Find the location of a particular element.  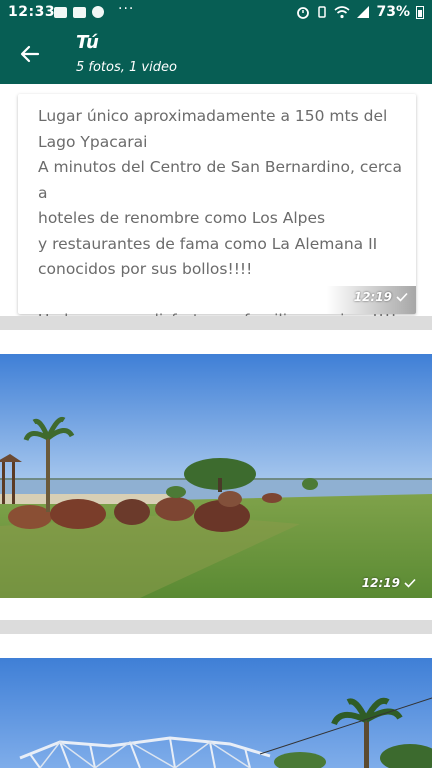

palm-tree-photo is located at coordinates (216, 713).